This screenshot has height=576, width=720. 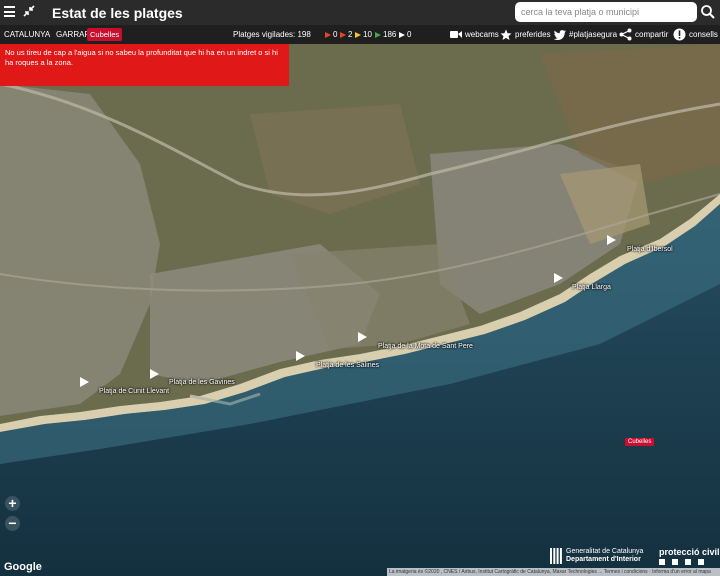 What do you see at coordinates (593, 34) in the screenshot?
I see `hashtag-label: #platjasegura` at bounding box center [593, 34].